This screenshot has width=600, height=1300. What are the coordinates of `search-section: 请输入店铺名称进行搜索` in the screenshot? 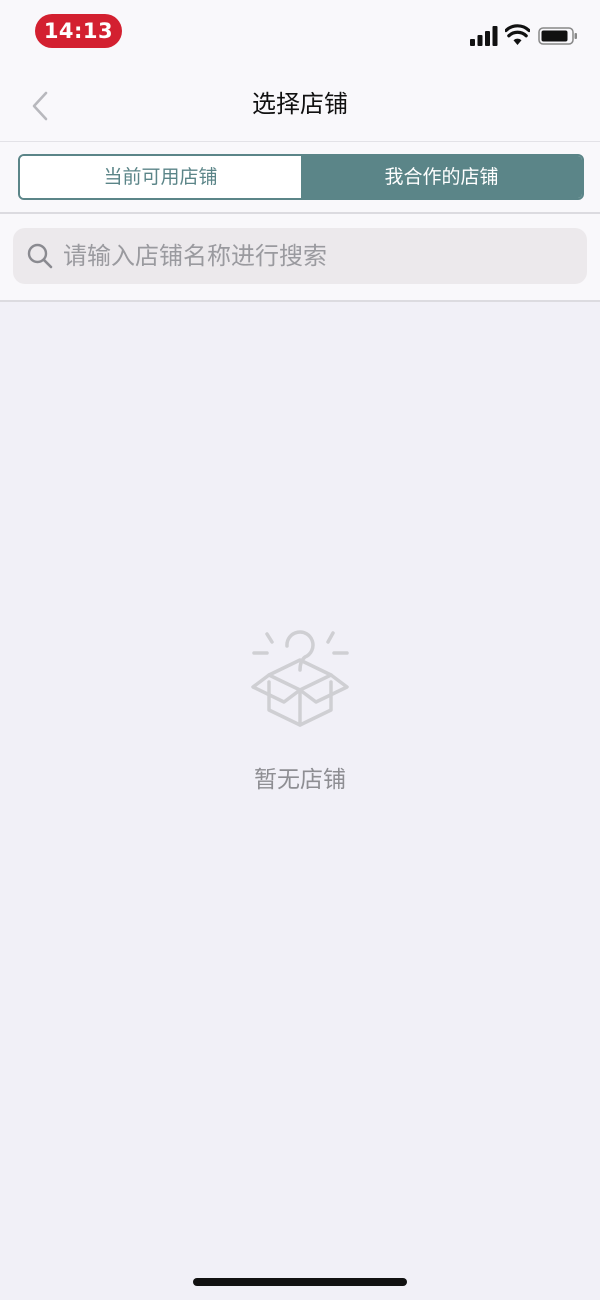 It's located at (300, 258).